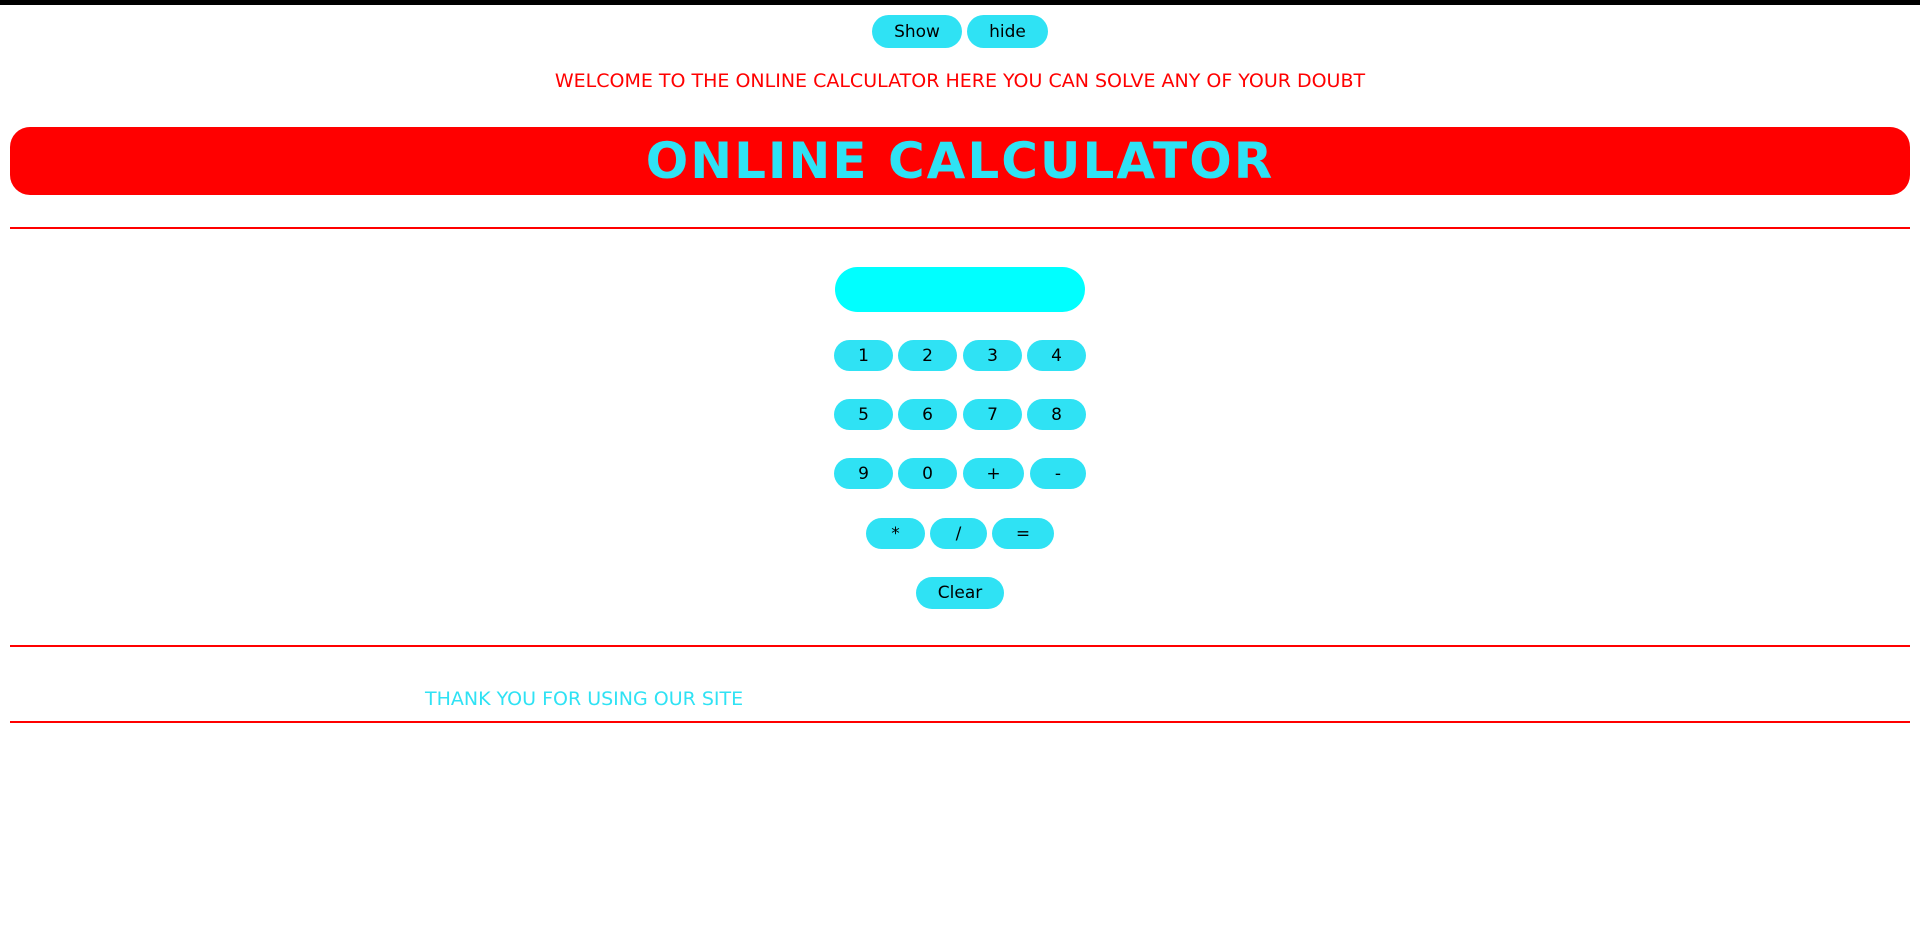  What do you see at coordinates (863, 473) in the screenshot?
I see `key-9: 9` at bounding box center [863, 473].